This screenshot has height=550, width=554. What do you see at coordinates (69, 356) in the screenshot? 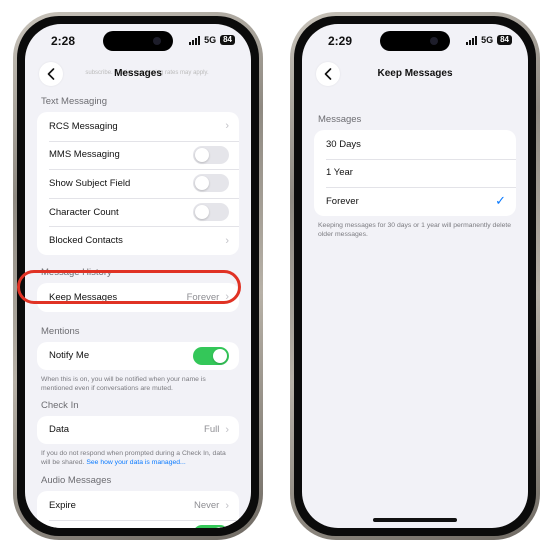
I see `row-label: Notify Me` at bounding box center [69, 356].